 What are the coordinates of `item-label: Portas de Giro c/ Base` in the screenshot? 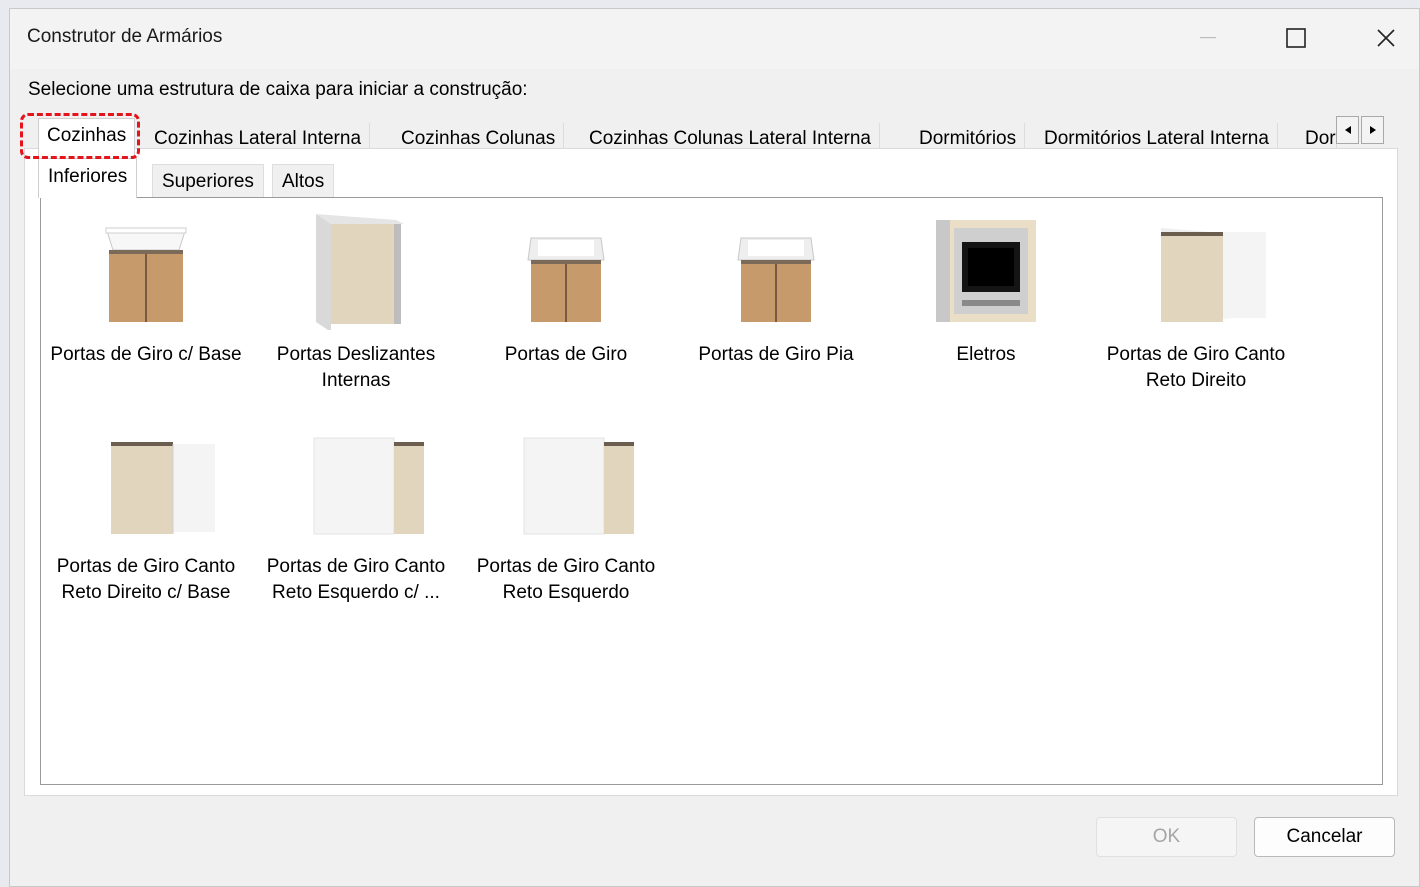 It's located at (146, 354).